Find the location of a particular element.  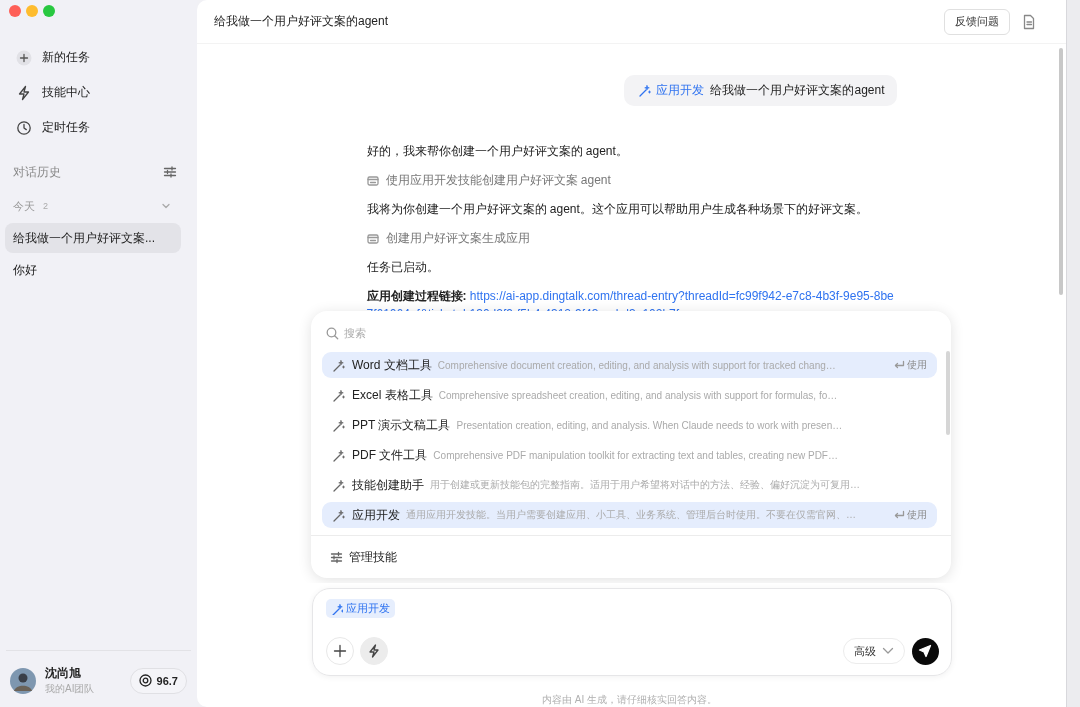

reply-text: 好的，我来帮你创建一个用户好评文案的 agent。 is located at coordinates (497, 151).